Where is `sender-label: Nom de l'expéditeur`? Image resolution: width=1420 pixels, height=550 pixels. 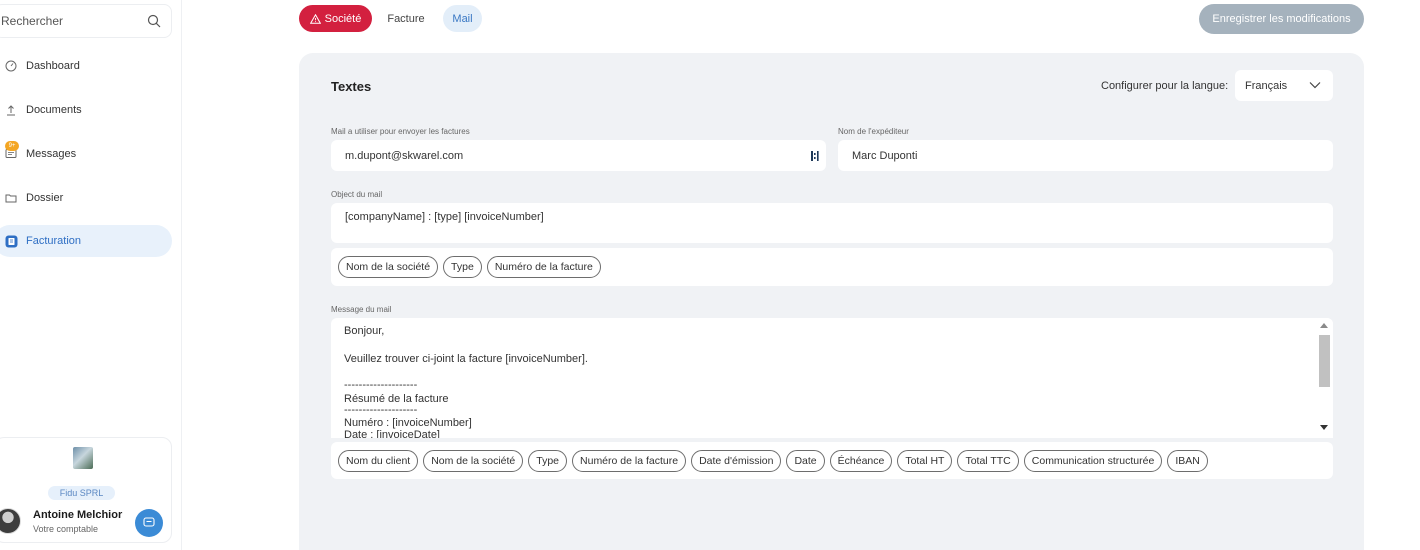
sender-label: Nom de l'expéditeur is located at coordinates (873, 131).